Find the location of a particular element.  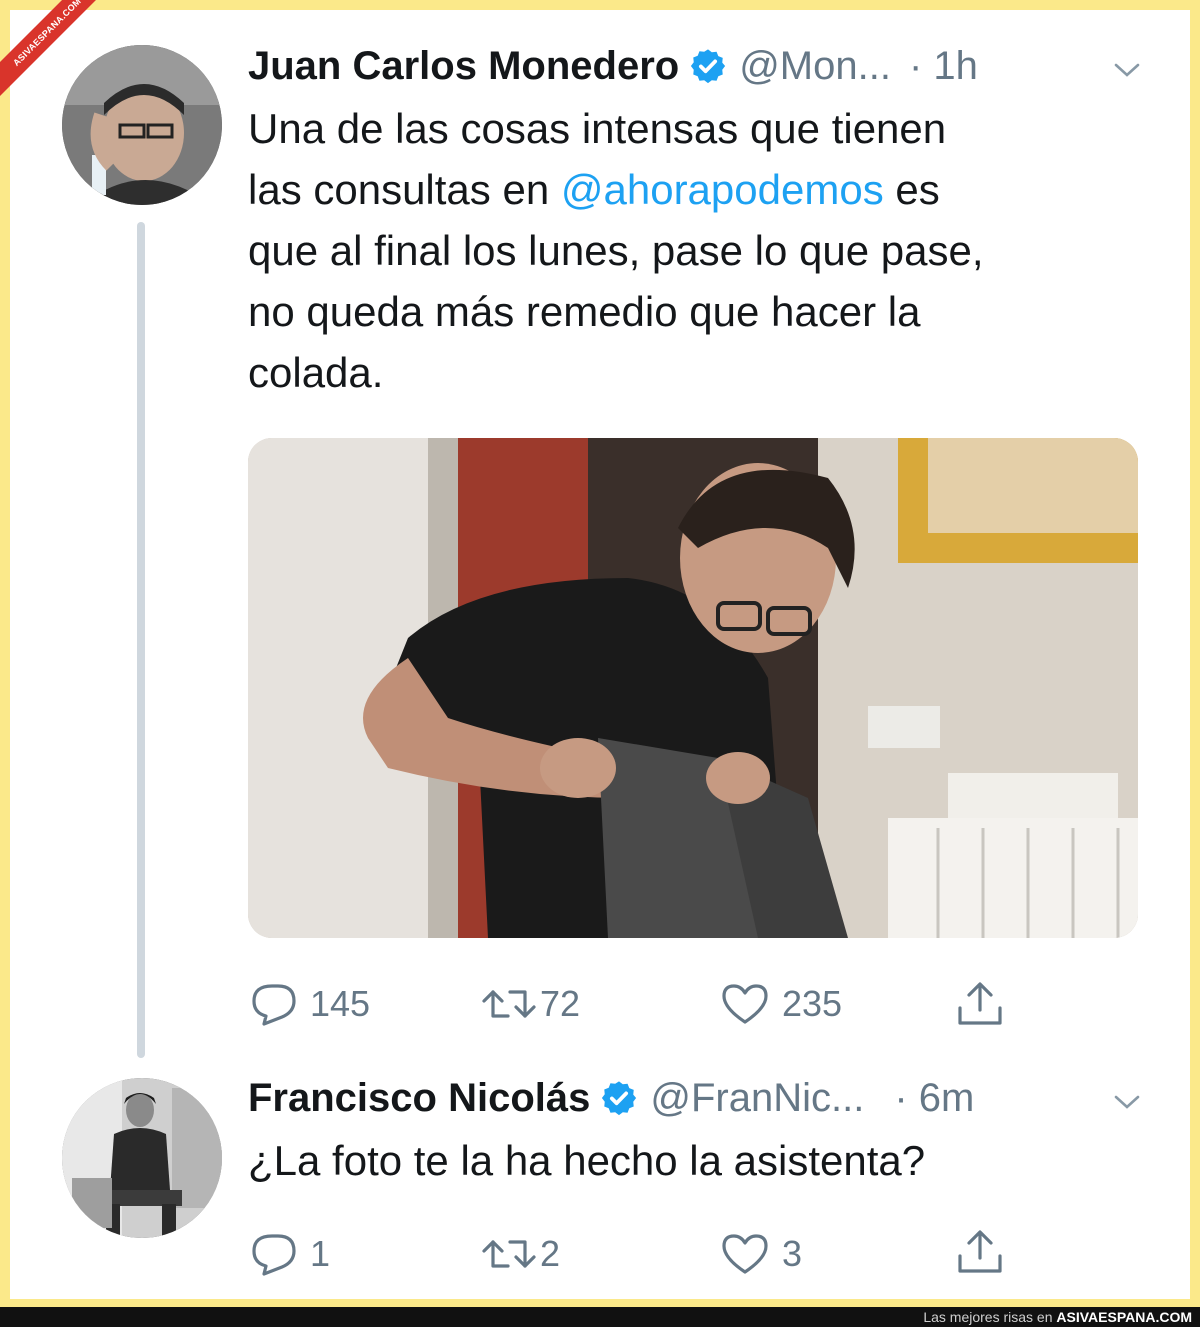

footer-text: Las mejores risas en is located at coordinates (990, 1317).